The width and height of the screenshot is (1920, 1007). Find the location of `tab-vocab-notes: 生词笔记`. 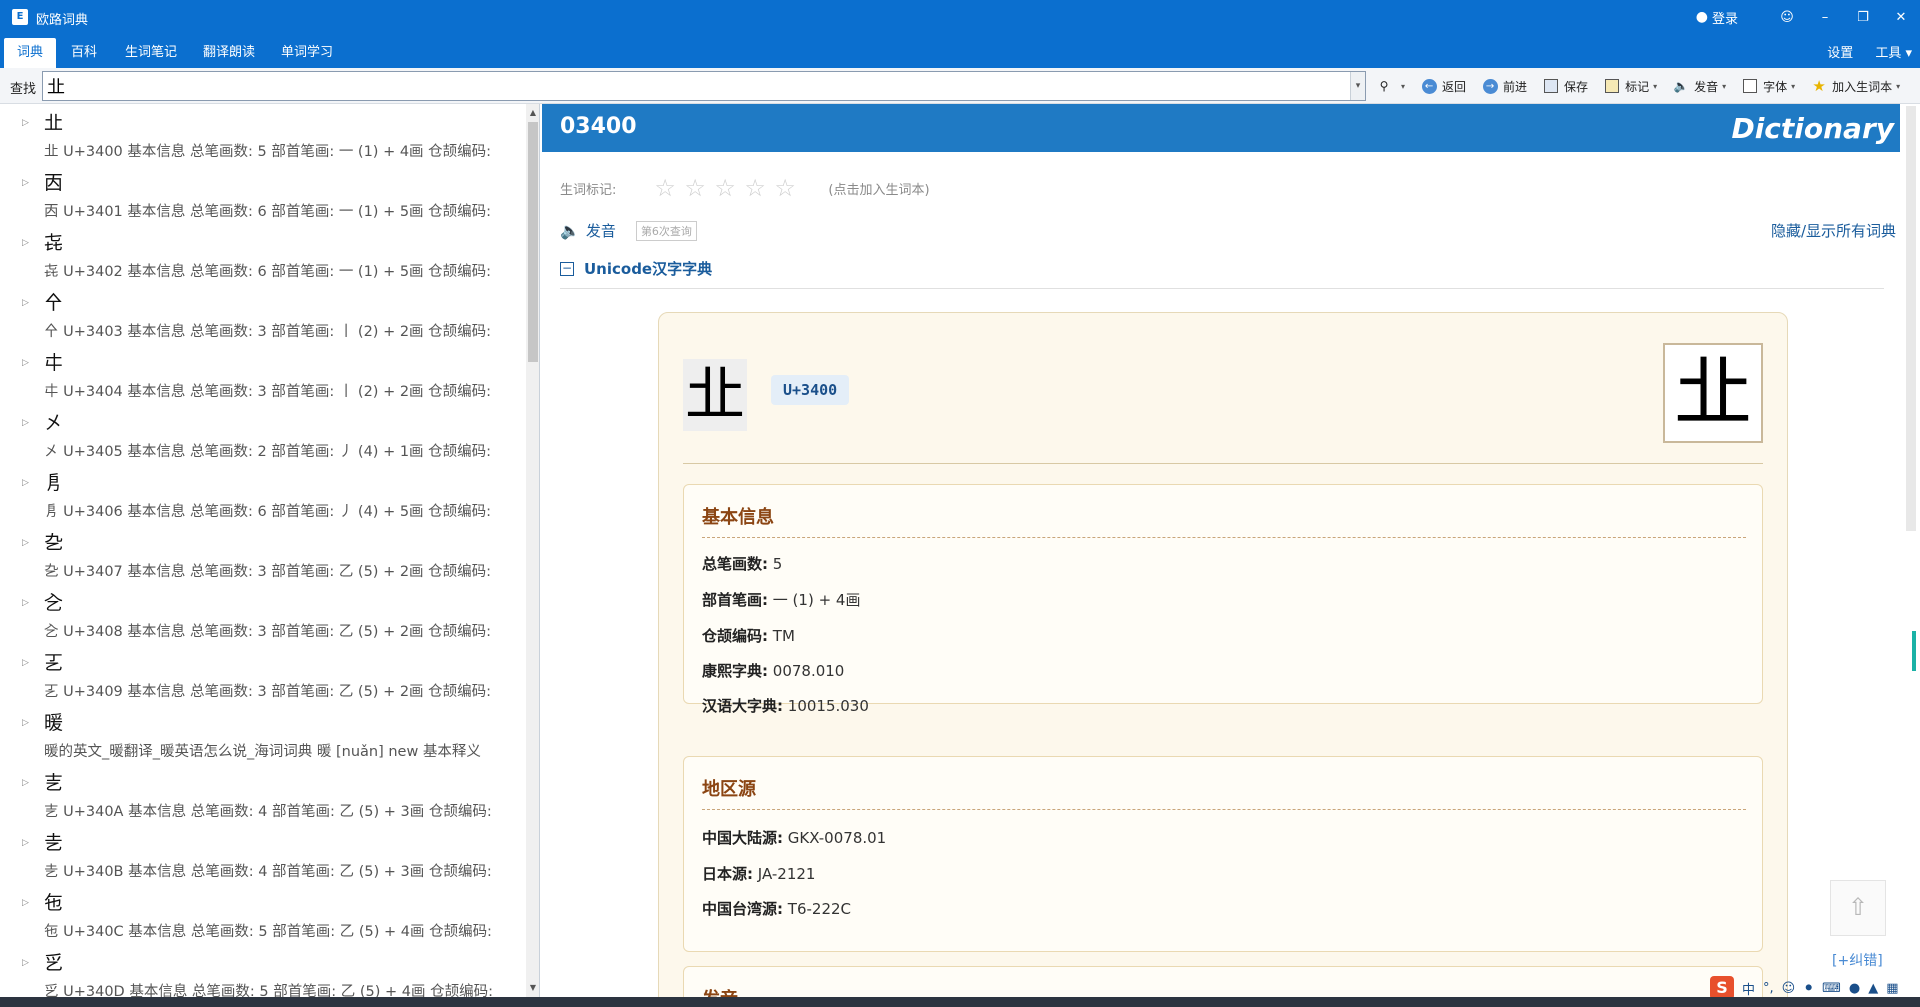

tab-vocab-notes: 生词笔记 is located at coordinates (151, 53).